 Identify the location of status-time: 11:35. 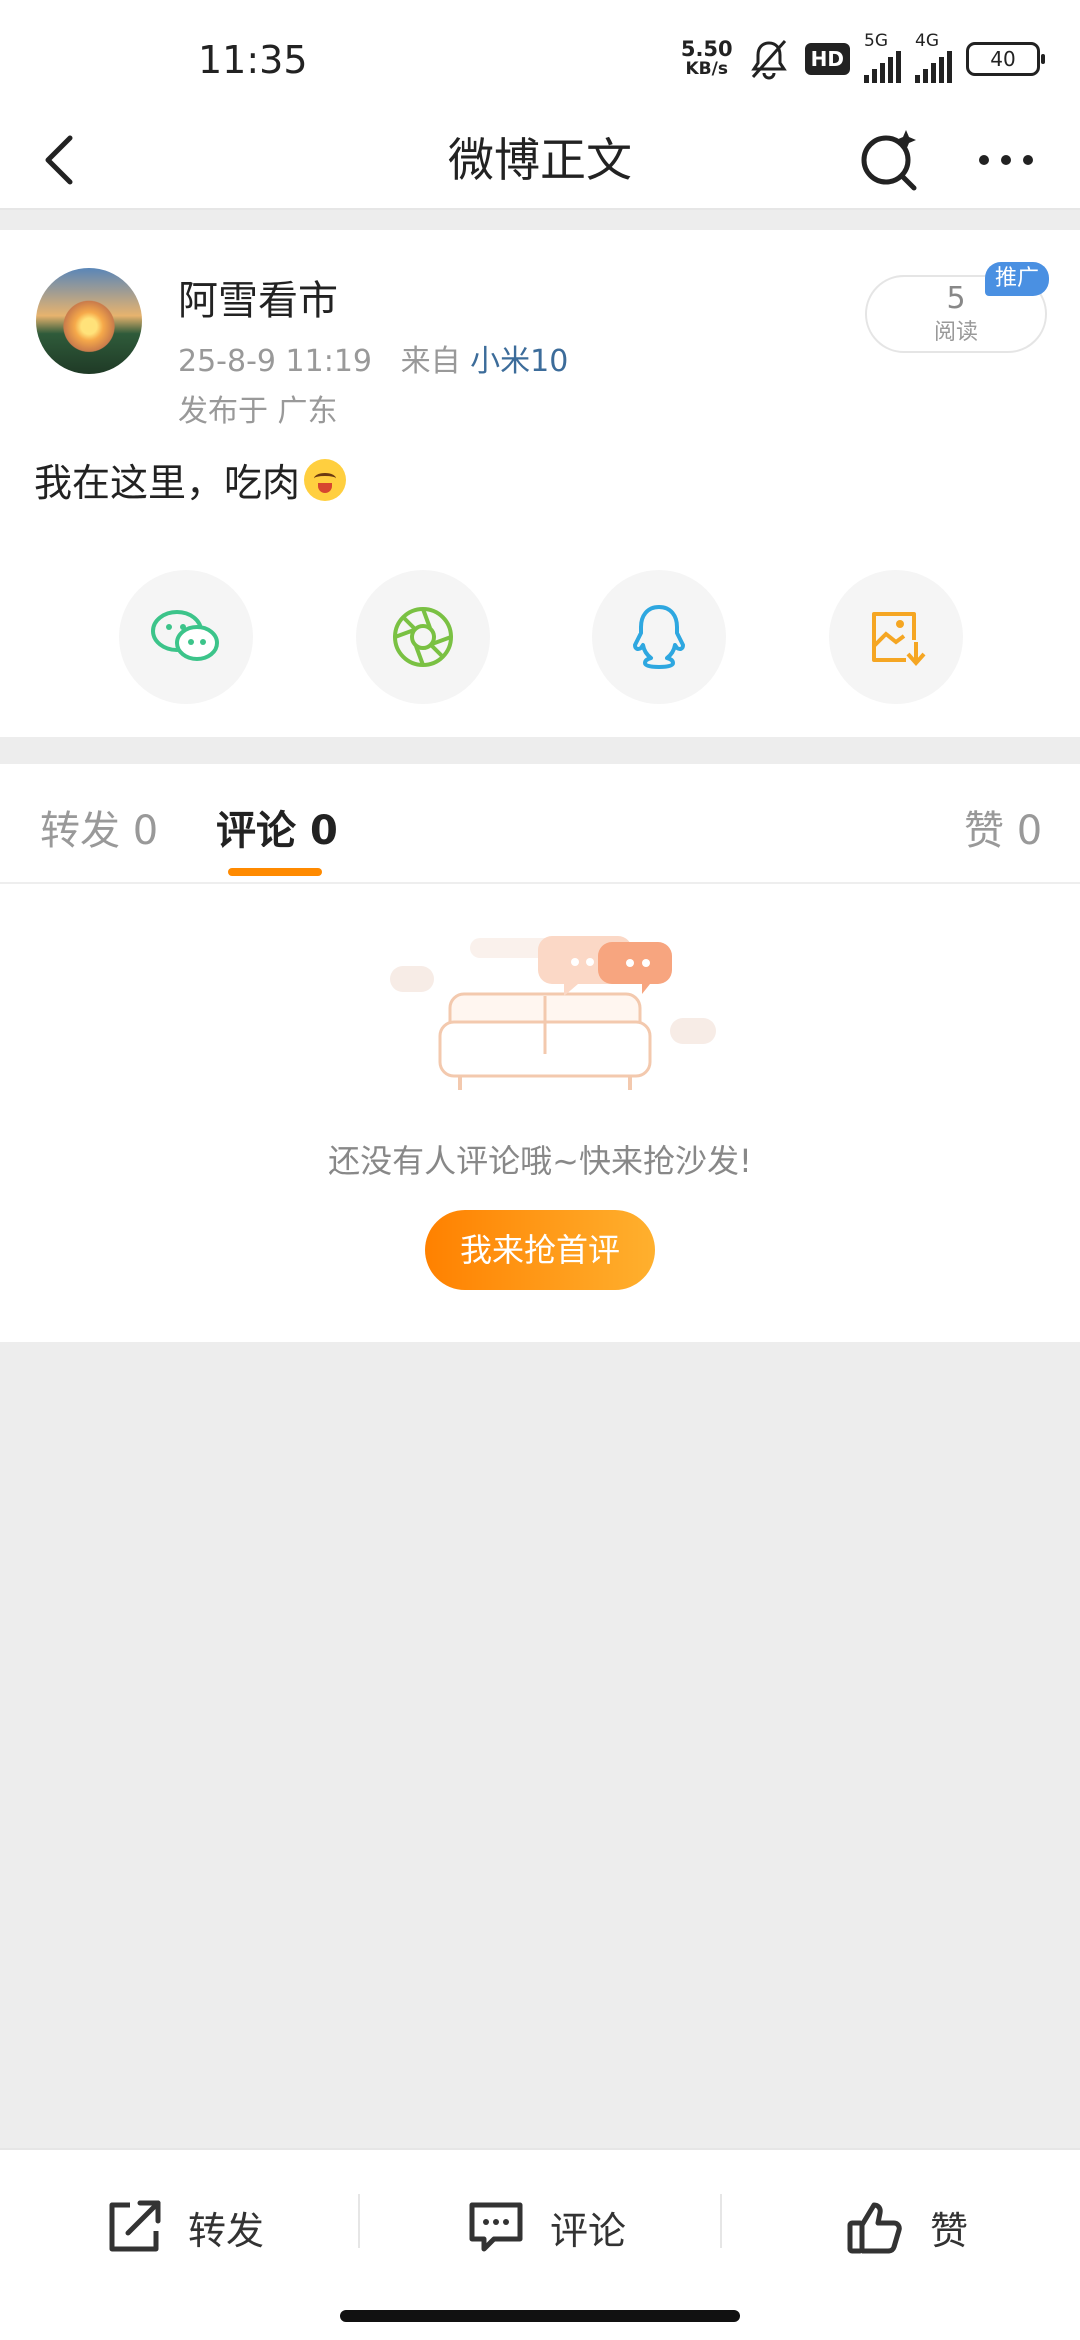
(253, 60).